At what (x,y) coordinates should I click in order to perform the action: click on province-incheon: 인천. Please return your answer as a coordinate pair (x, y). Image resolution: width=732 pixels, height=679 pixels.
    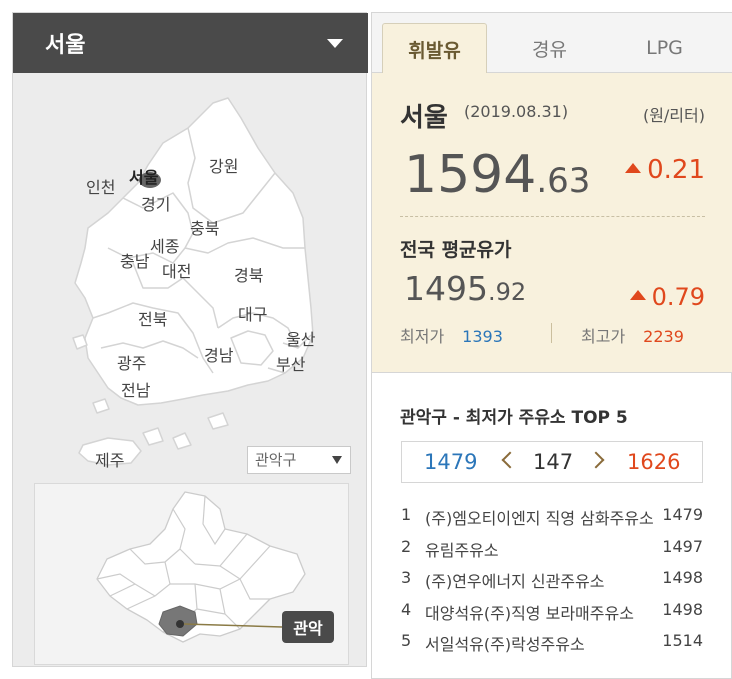
    Looking at the image, I should click on (100, 186).